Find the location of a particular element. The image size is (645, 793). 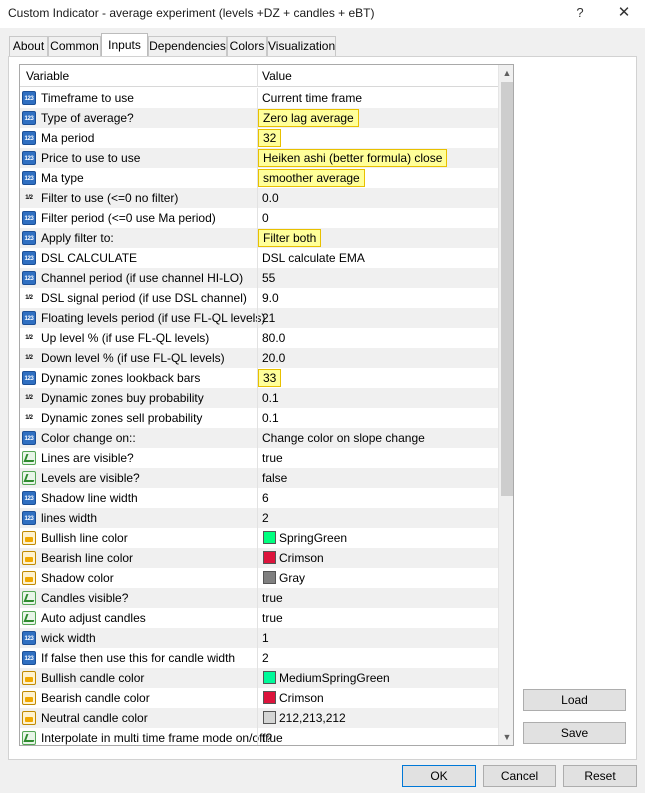

table-row: Lines are visible? true is located at coordinates (259, 458).